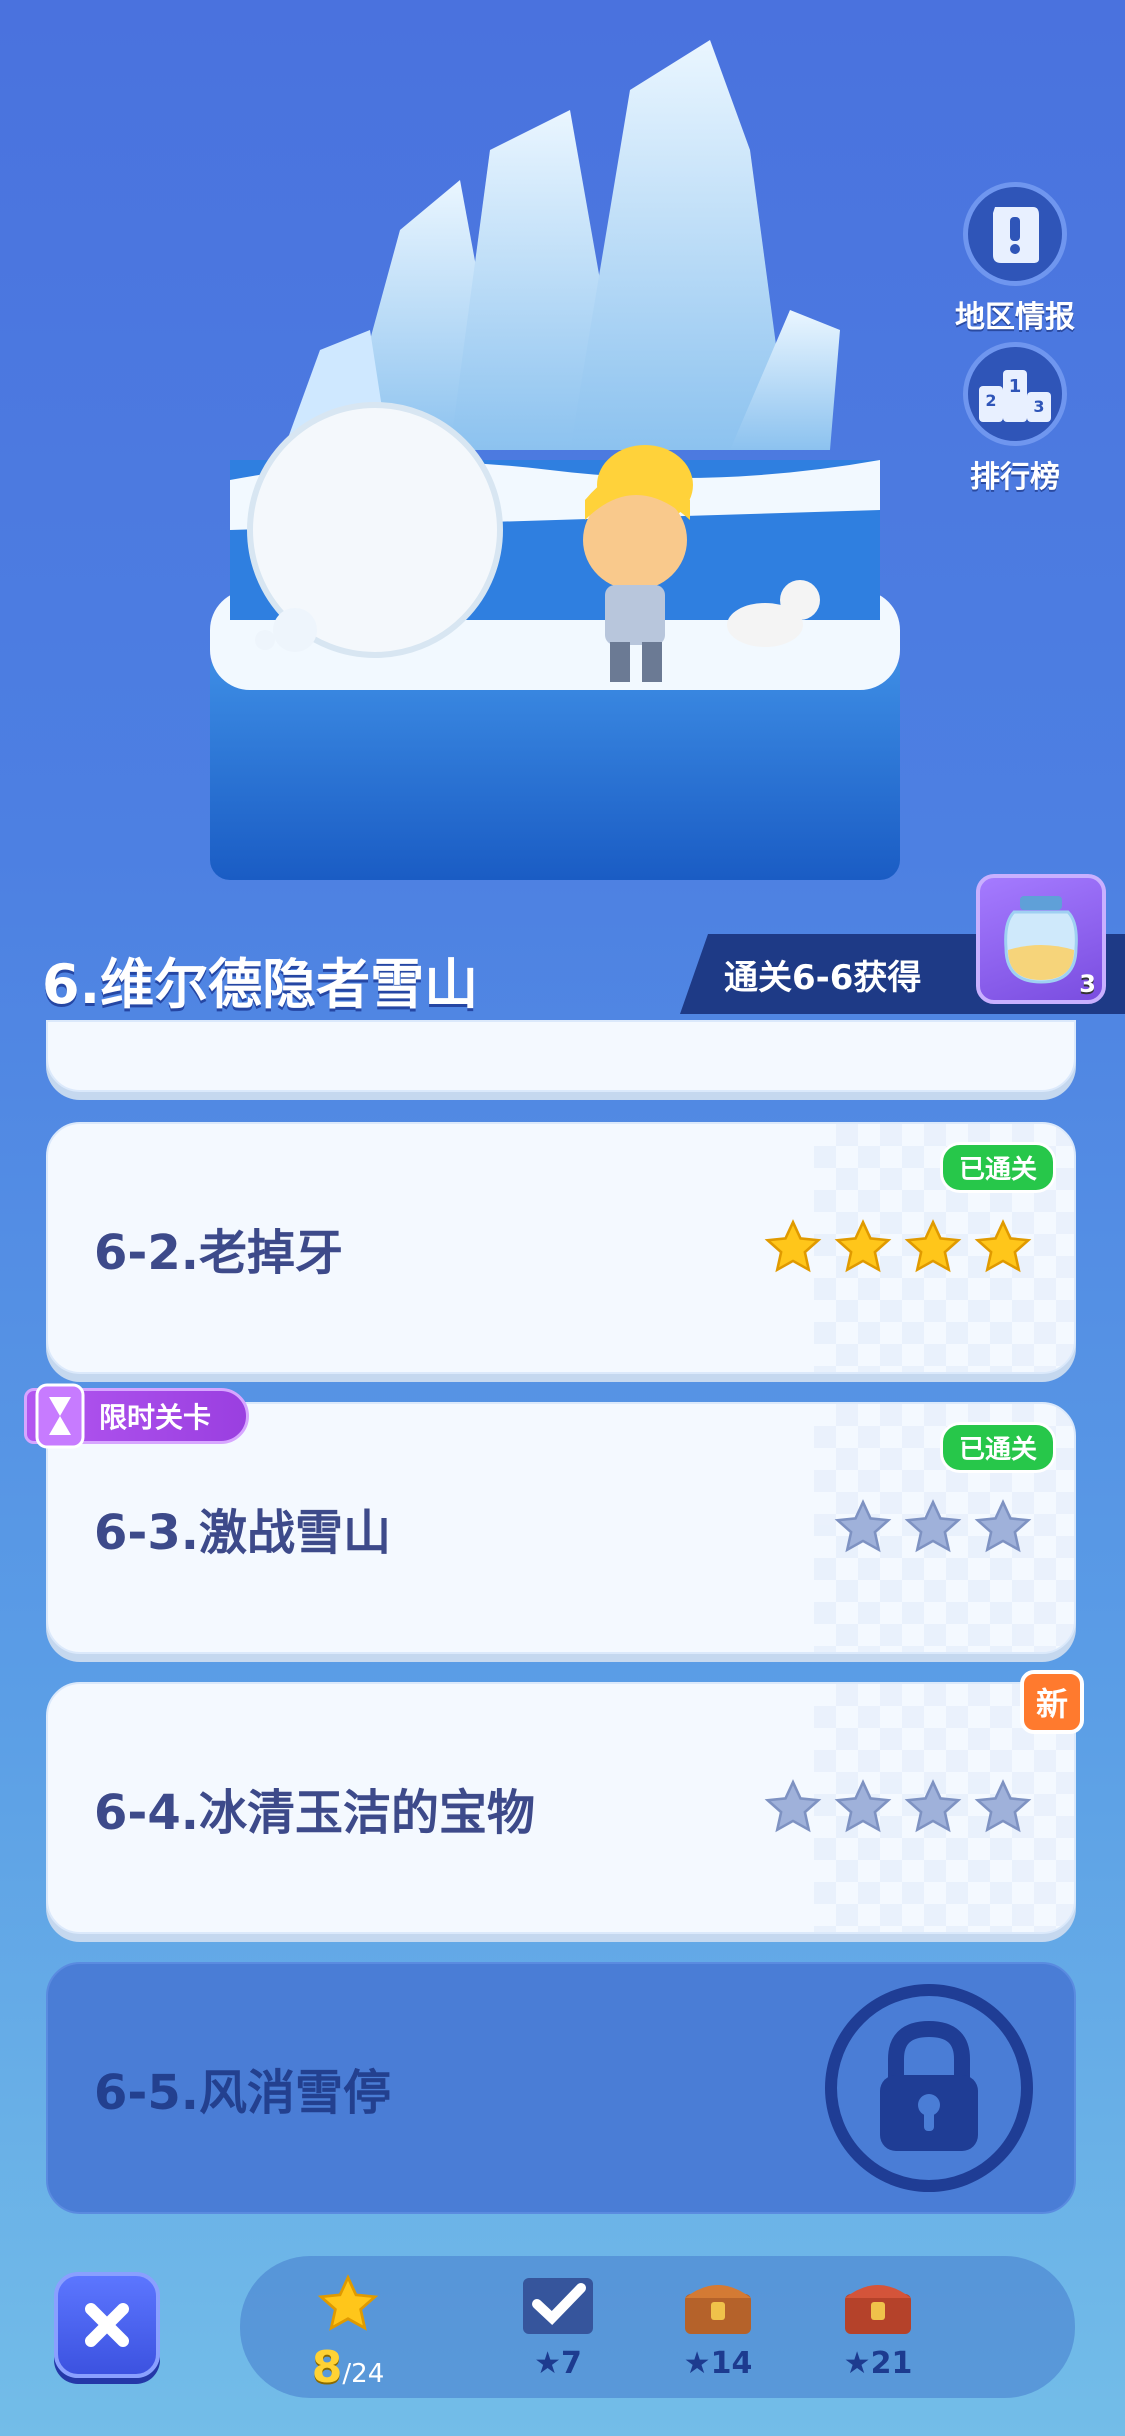 The image size is (1125, 2436). What do you see at coordinates (558, 2306) in the screenshot?
I see `checkmark-box-icon` at bounding box center [558, 2306].